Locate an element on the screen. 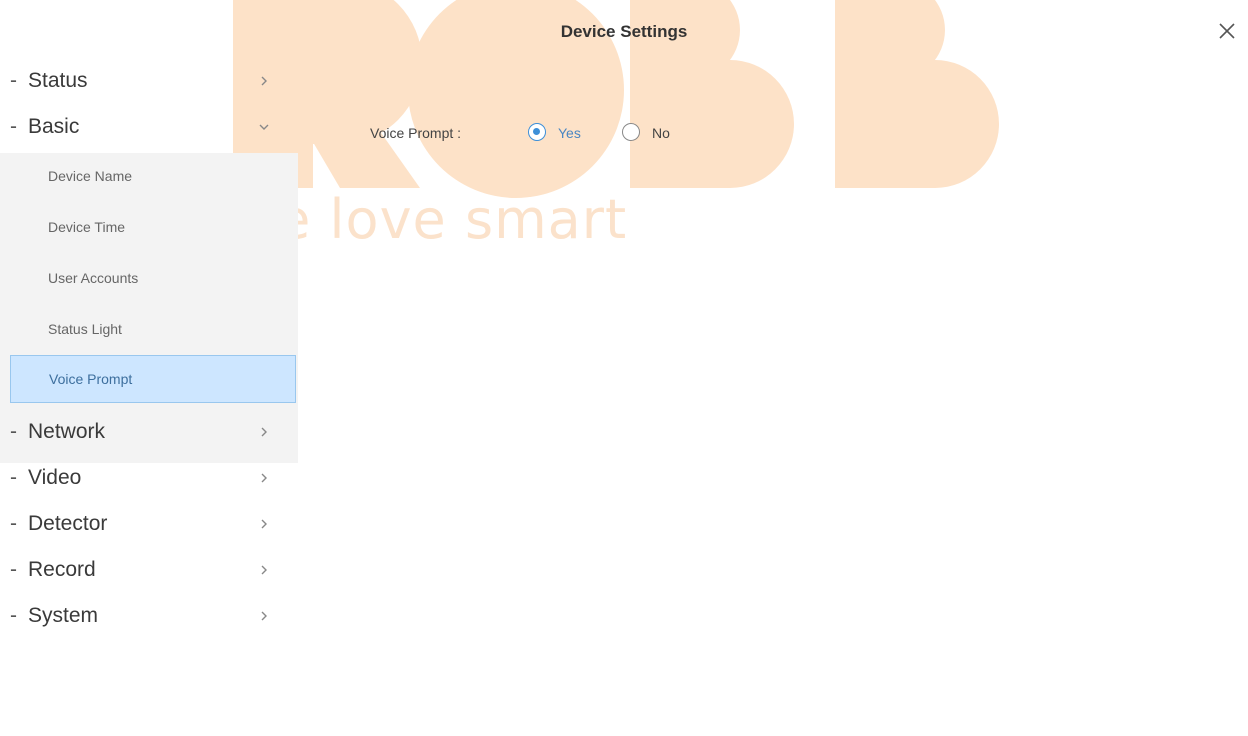 The image size is (1248, 736). sidebar-item-record: - Record is located at coordinates (149, 570).